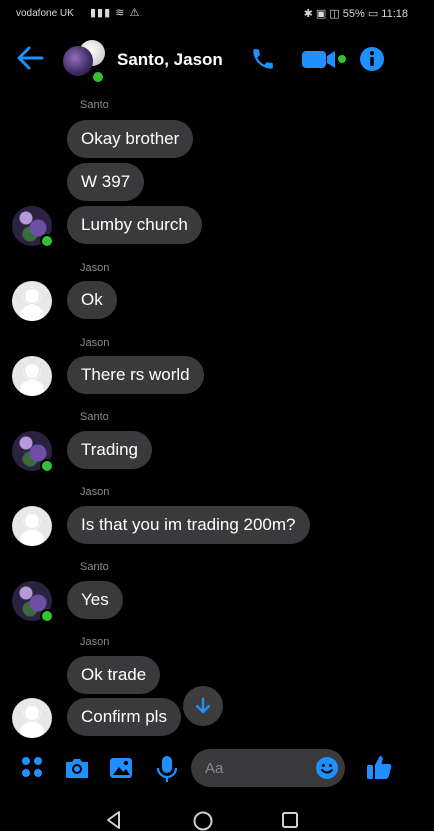  I want to click on back-triangle-icon, so click(114, 820).